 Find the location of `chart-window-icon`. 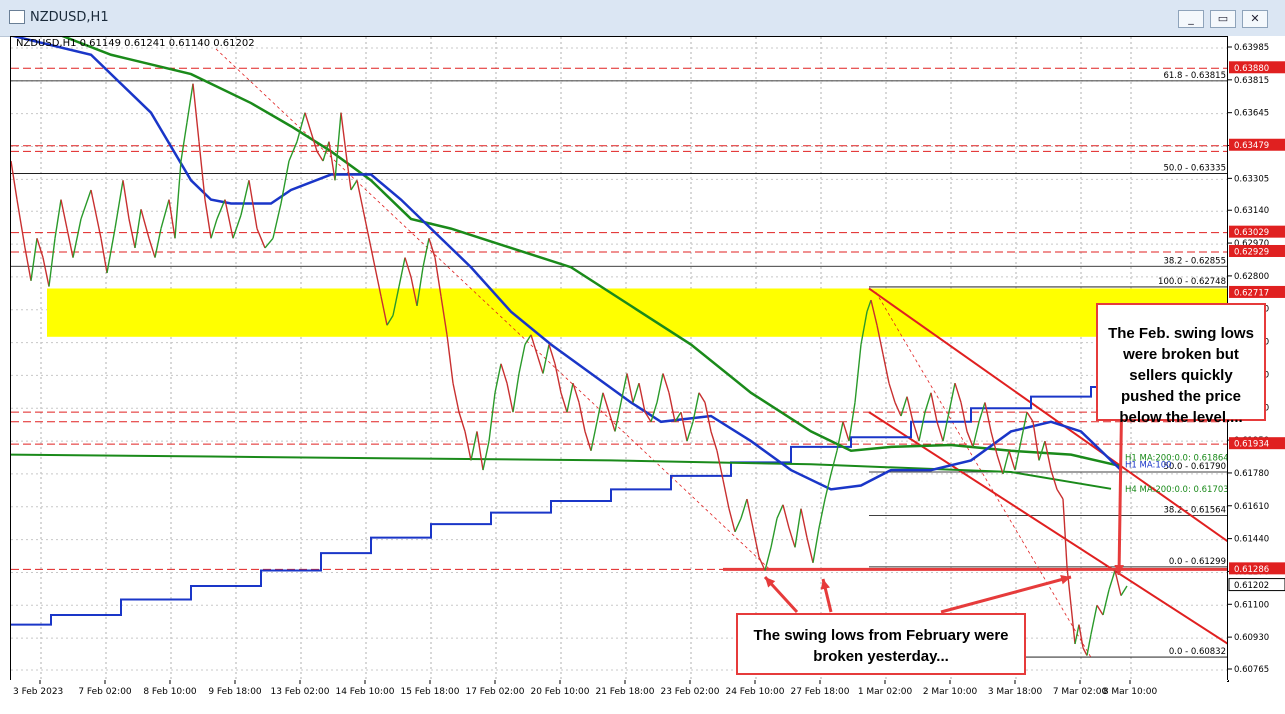

chart-window-icon is located at coordinates (17, 17).